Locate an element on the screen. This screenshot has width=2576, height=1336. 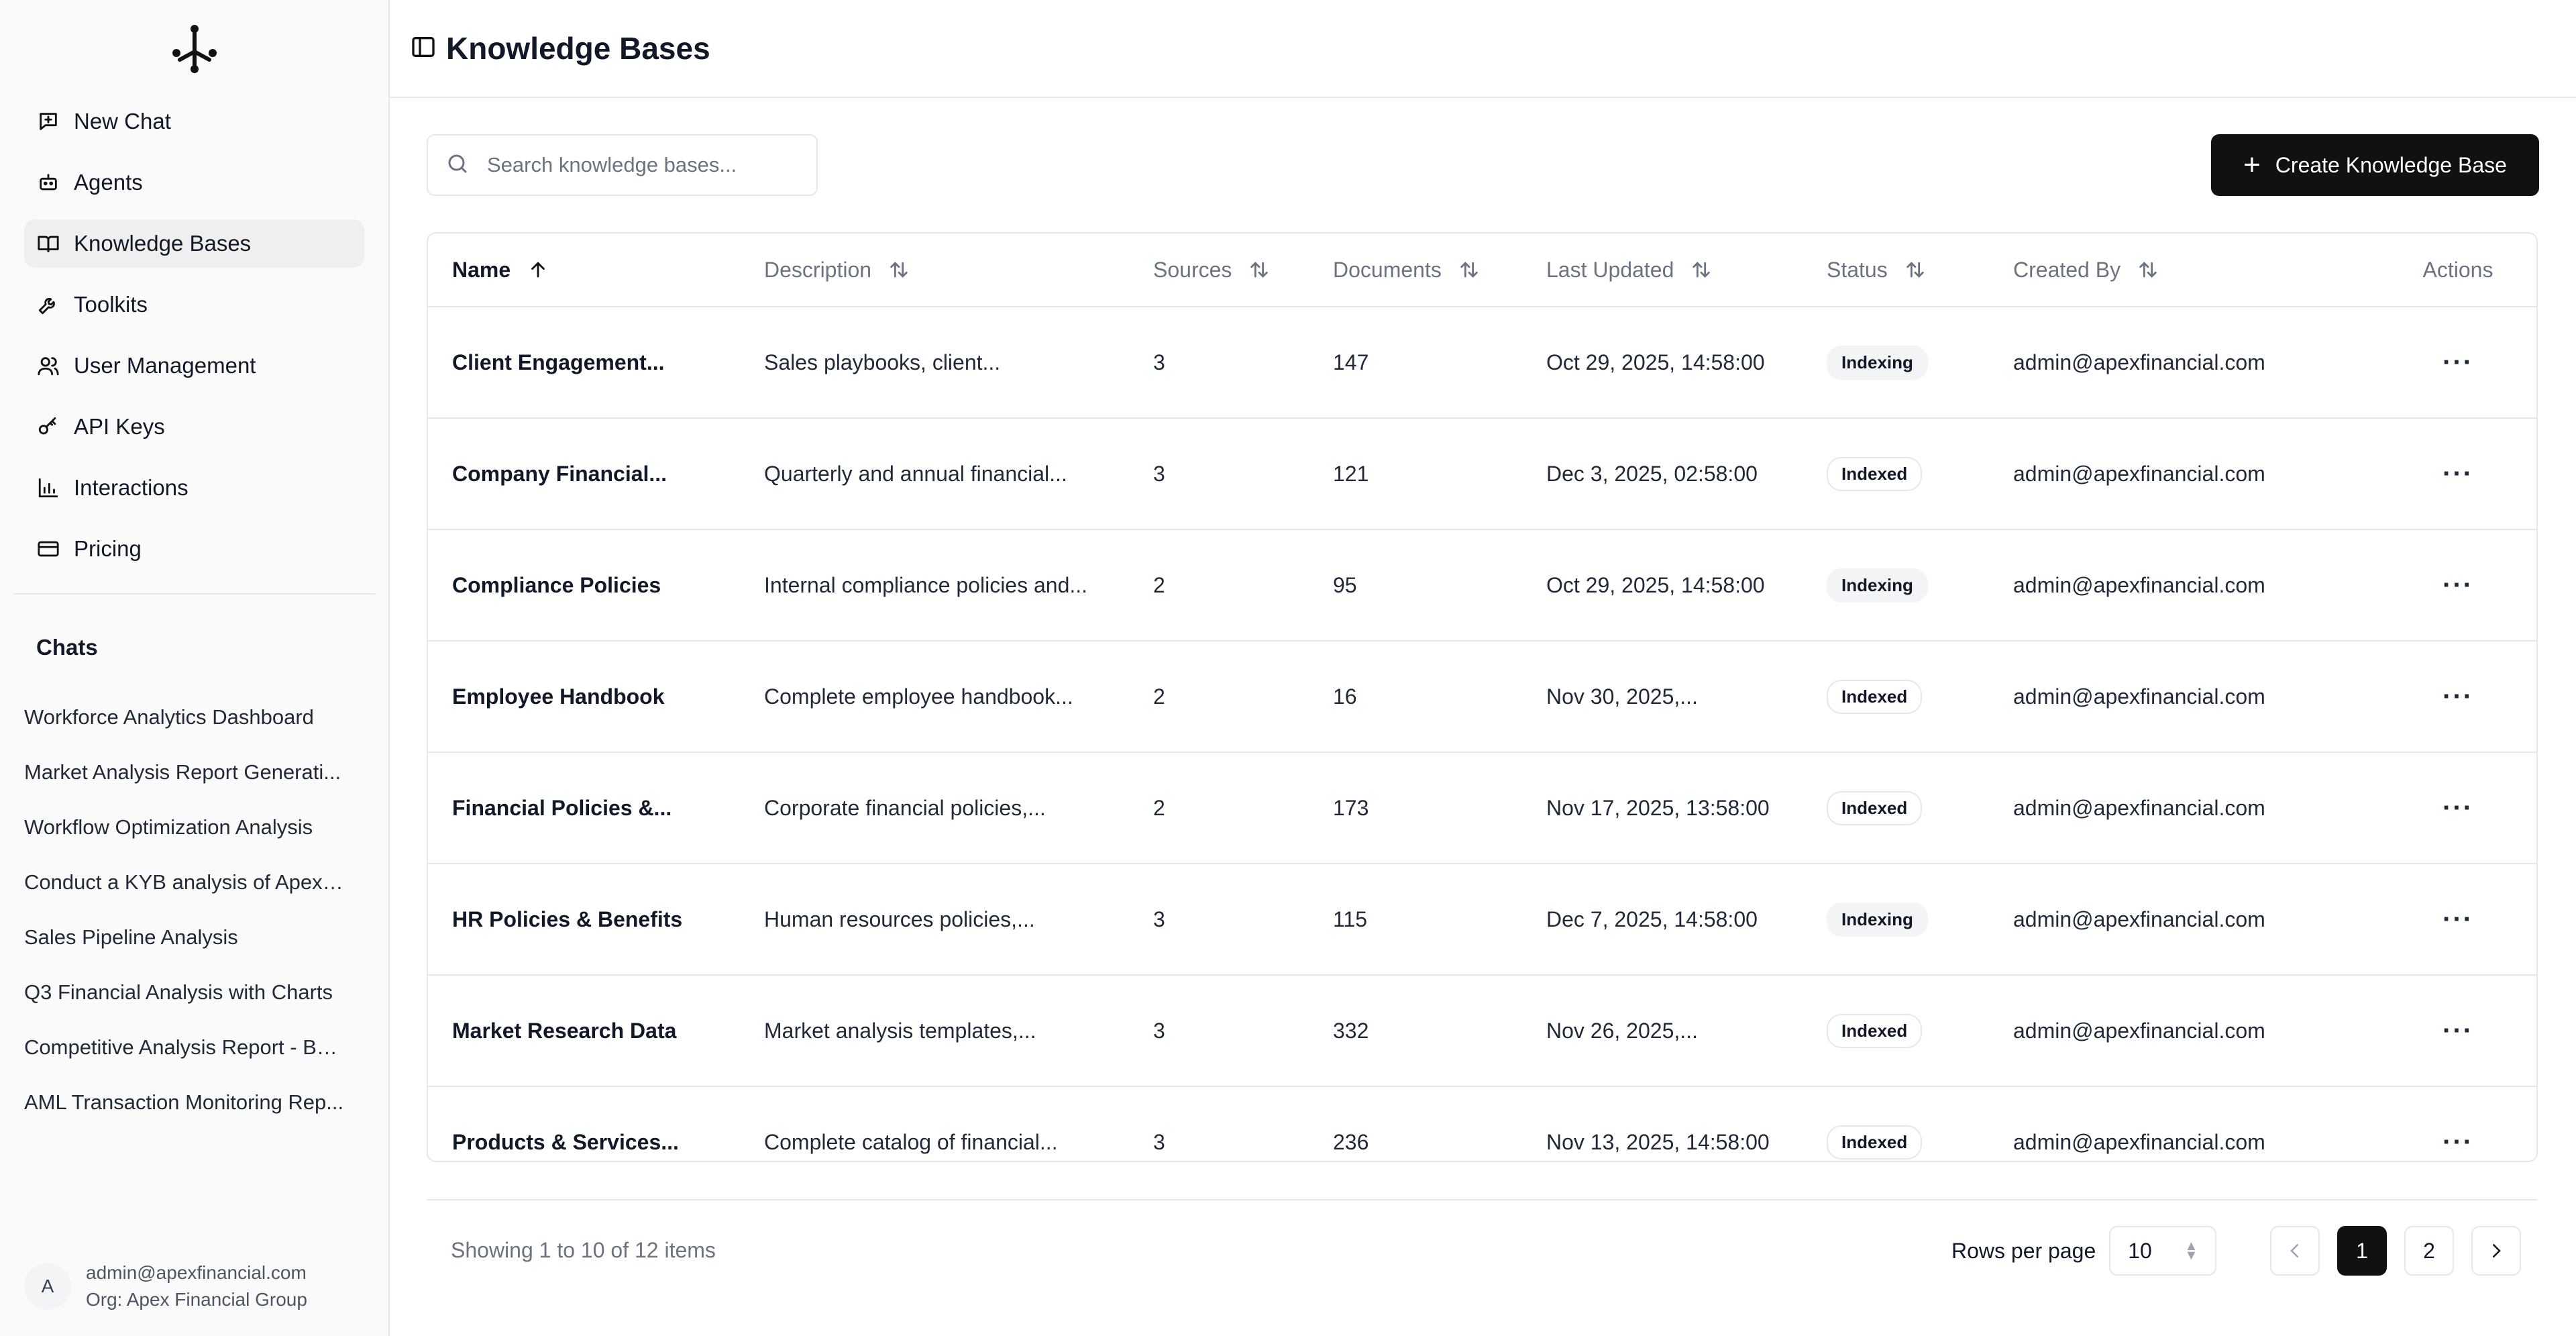
sidebar-toggle-icon is located at coordinates (423, 49).